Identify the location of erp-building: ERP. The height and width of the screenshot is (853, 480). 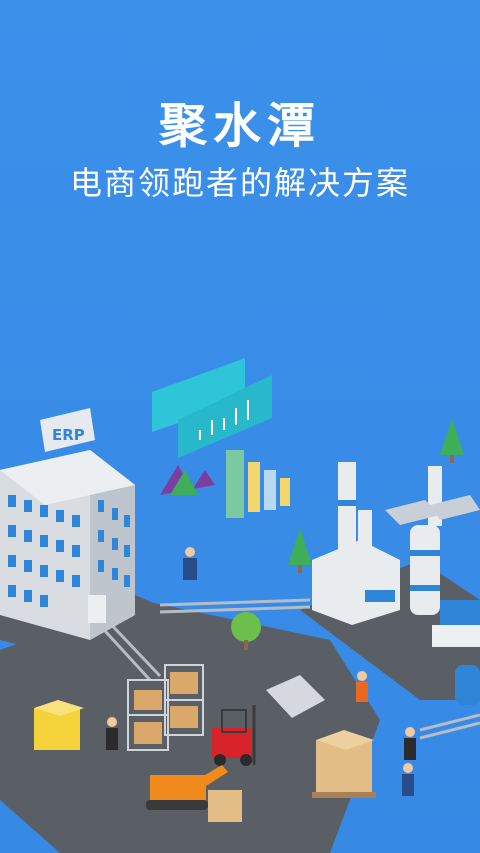
(67, 524).